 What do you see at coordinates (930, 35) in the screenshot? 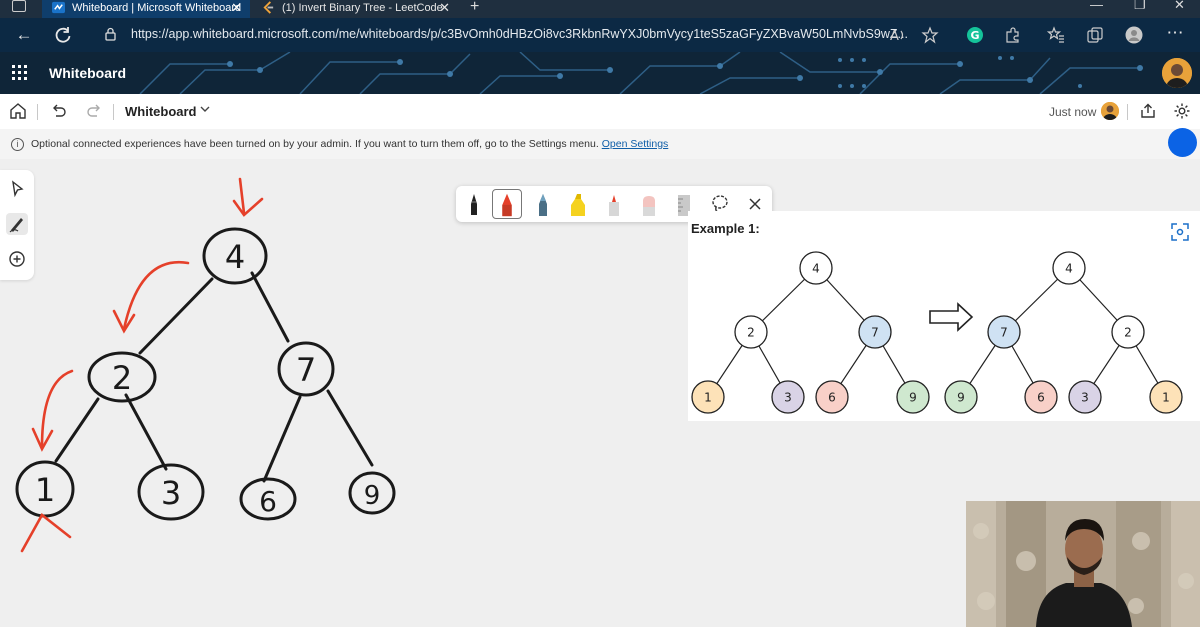
I see `favorite-star-icon` at bounding box center [930, 35].